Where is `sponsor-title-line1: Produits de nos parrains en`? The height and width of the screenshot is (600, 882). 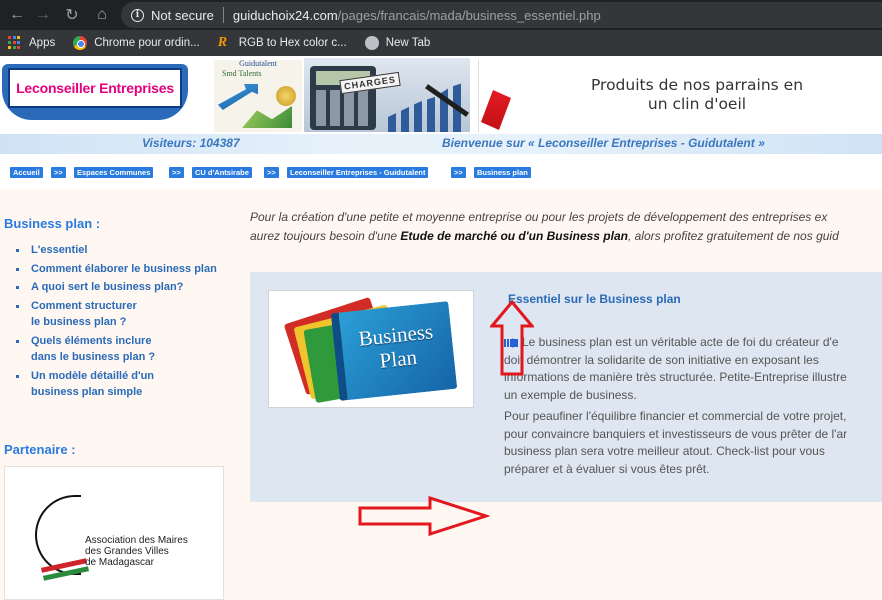
sponsor-title-line1: Produits de nos parrains en is located at coordinates (697, 85).